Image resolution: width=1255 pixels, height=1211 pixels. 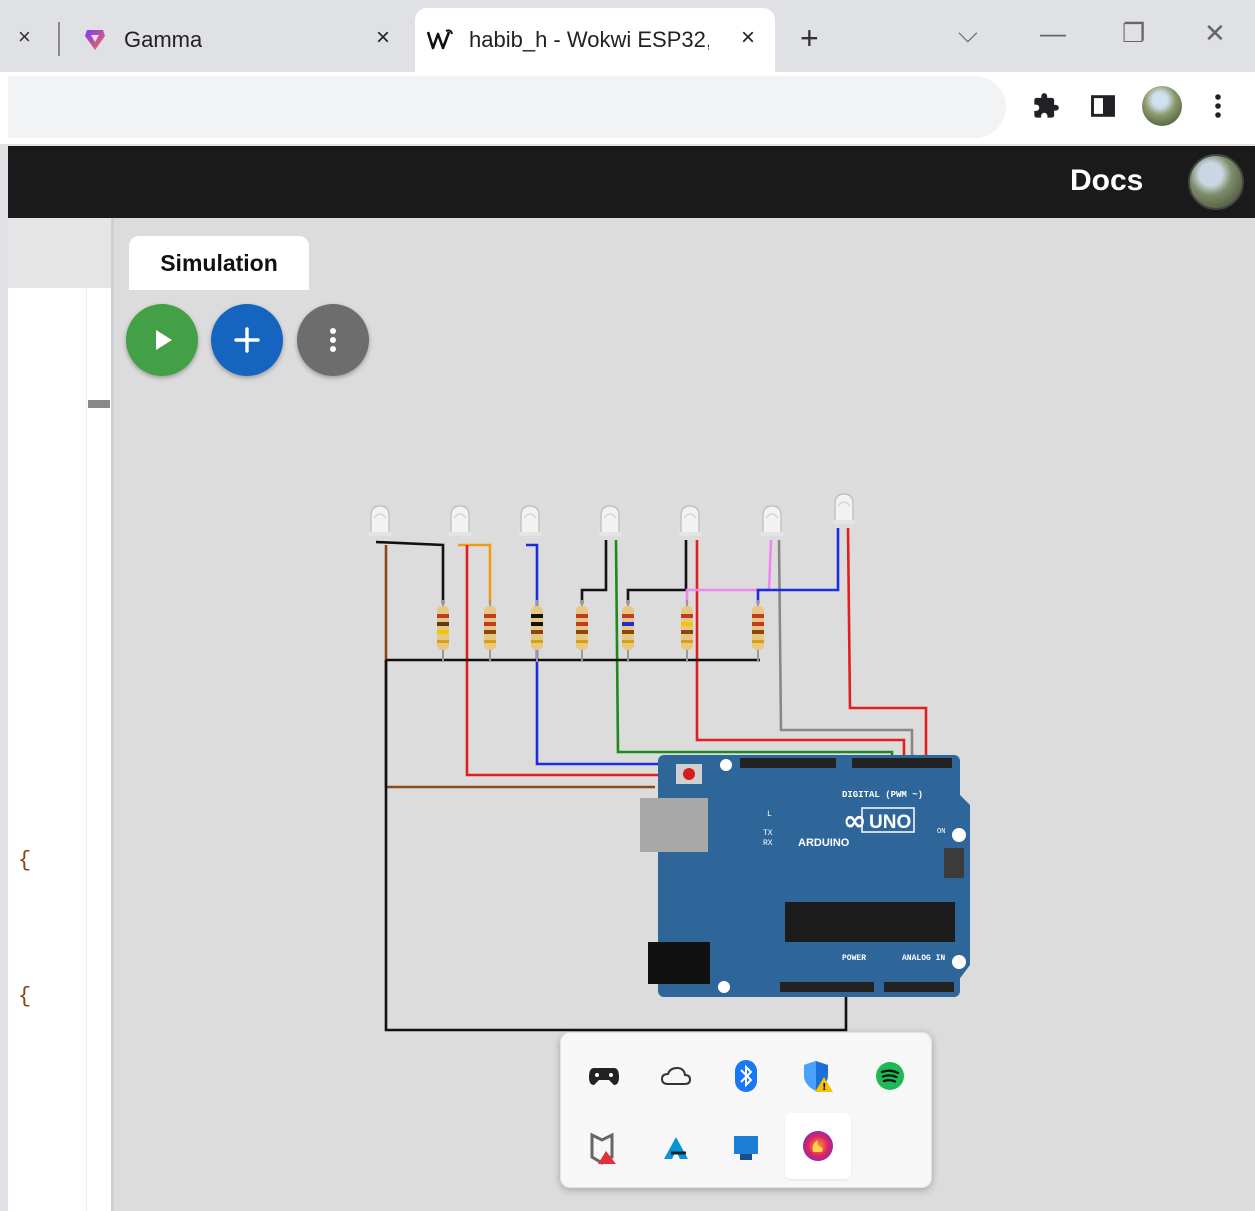 What do you see at coordinates (890, 1076) in the screenshot?
I see `spotify-icon` at bounding box center [890, 1076].